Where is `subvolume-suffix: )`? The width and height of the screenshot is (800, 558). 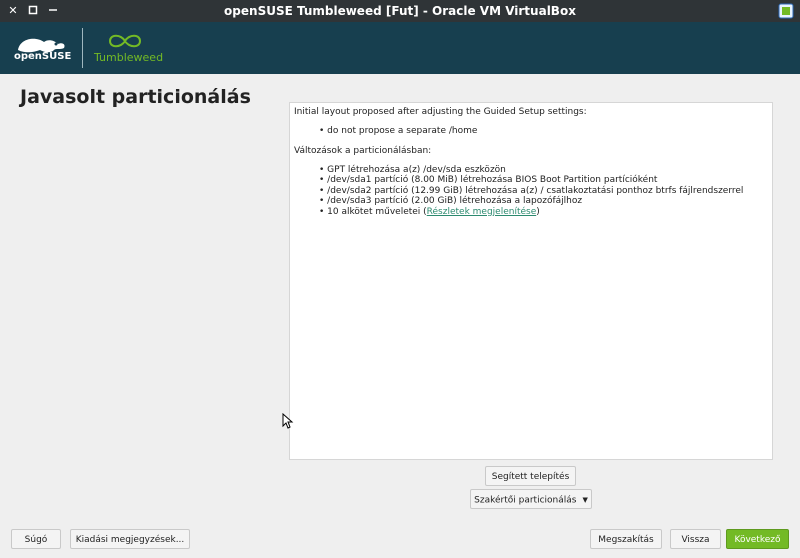
subvolume-suffix: ) is located at coordinates (538, 211).